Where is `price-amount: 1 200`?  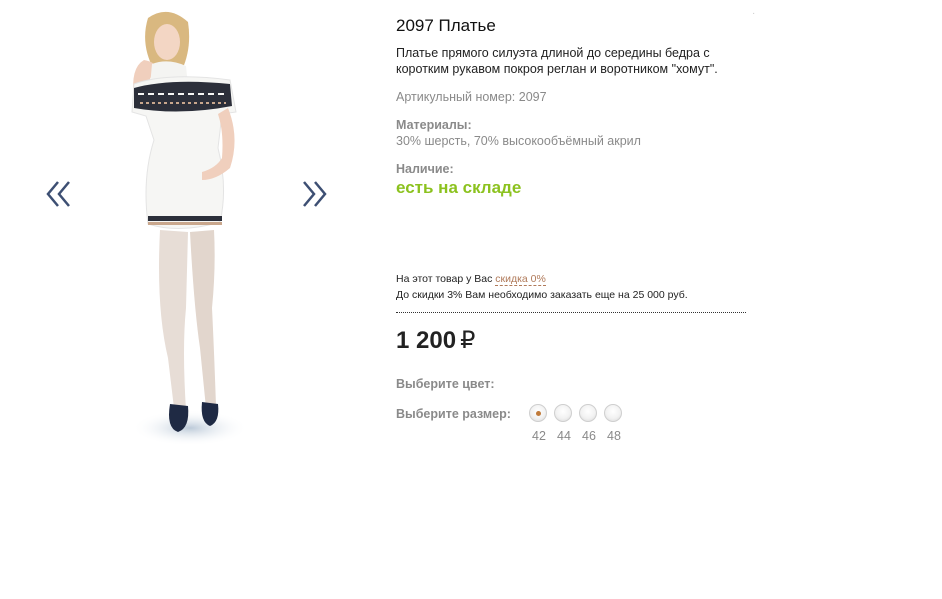 price-amount: 1 200 is located at coordinates (426, 340).